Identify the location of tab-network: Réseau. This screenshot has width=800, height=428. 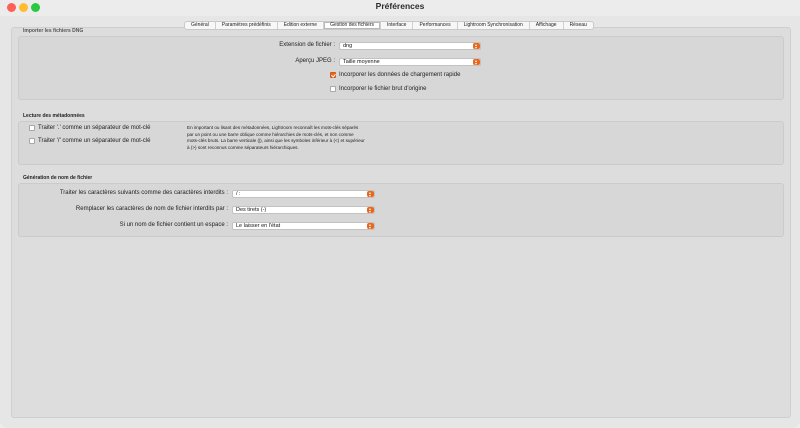
(578, 25).